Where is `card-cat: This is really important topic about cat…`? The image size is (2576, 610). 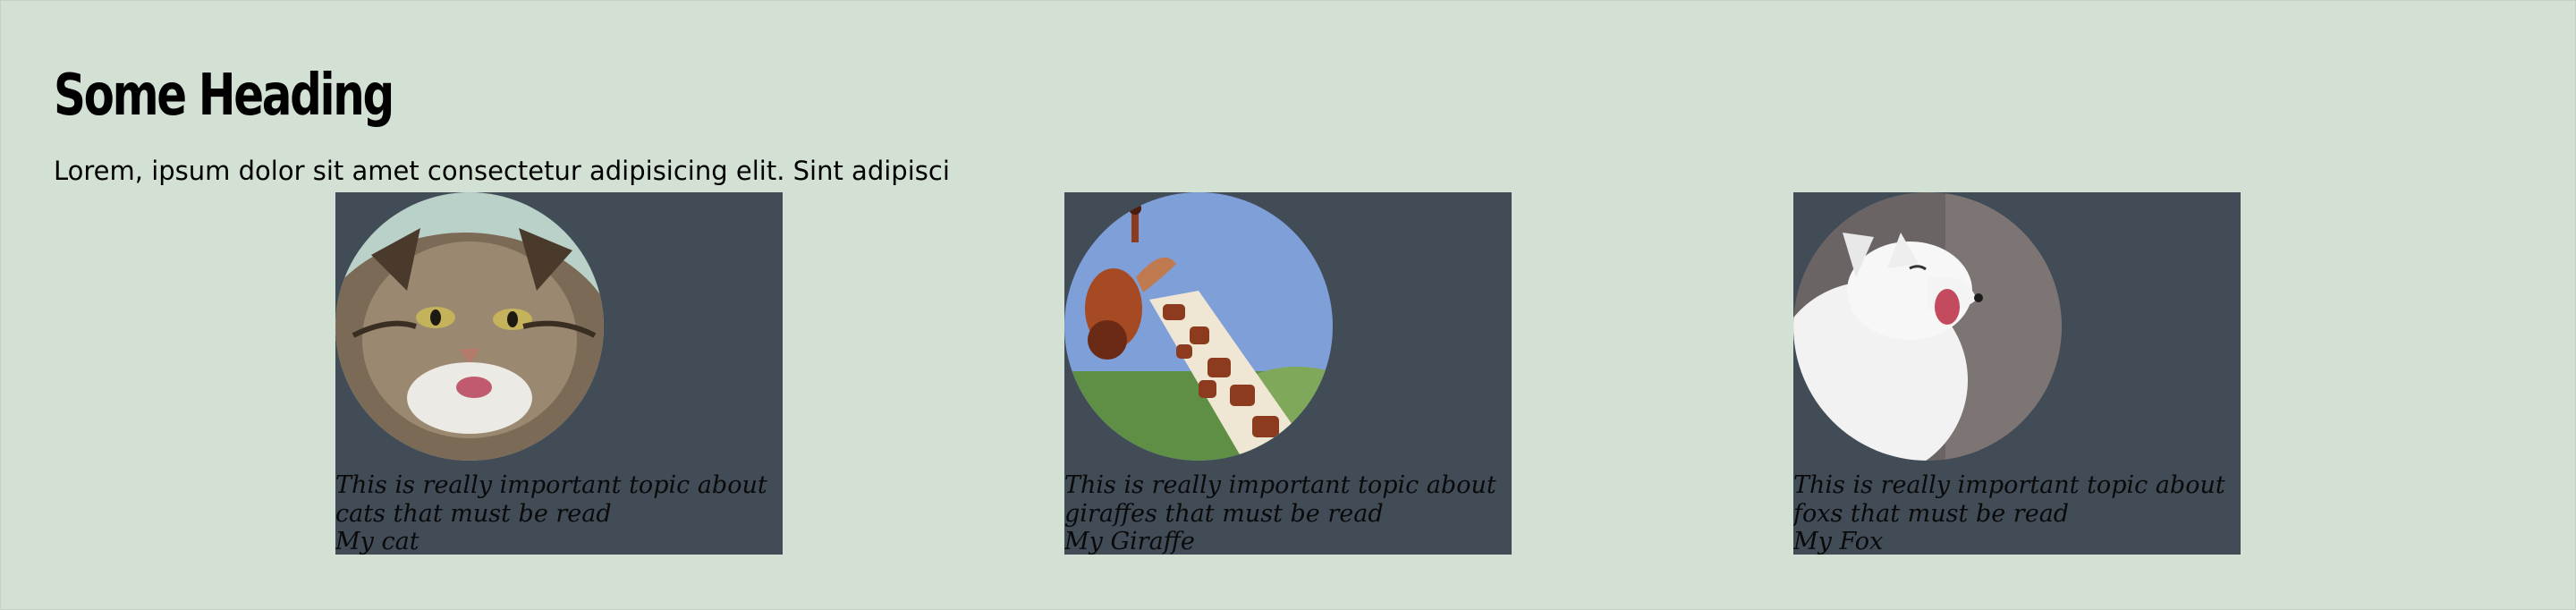
card-cat: This is really important topic about cat… is located at coordinates (559, 373).